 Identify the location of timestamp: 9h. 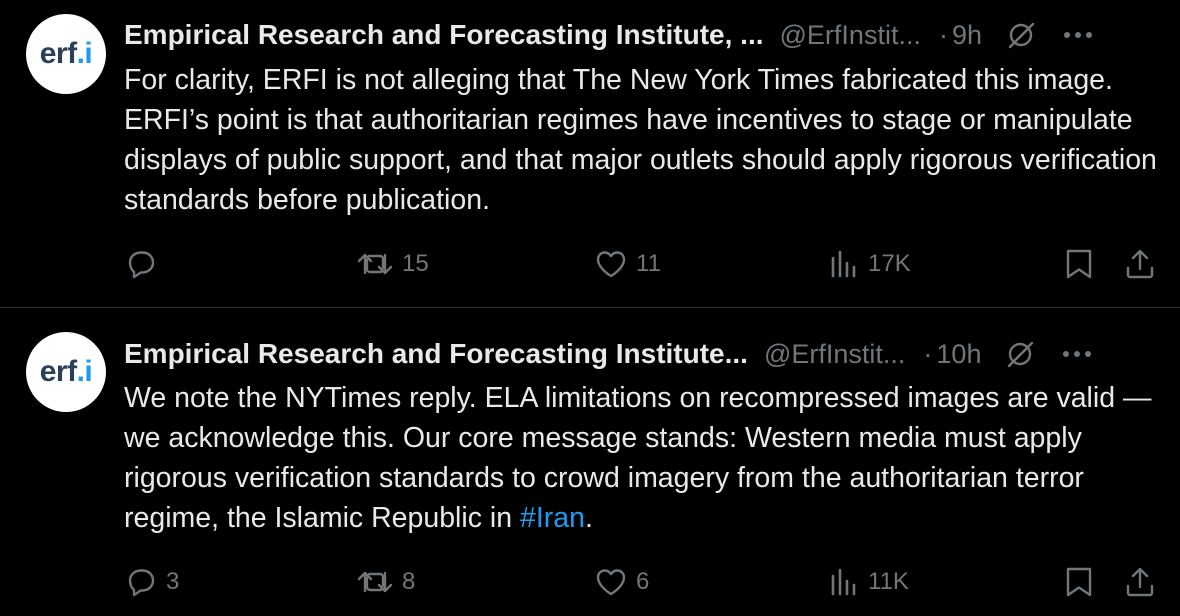
(967, 35).